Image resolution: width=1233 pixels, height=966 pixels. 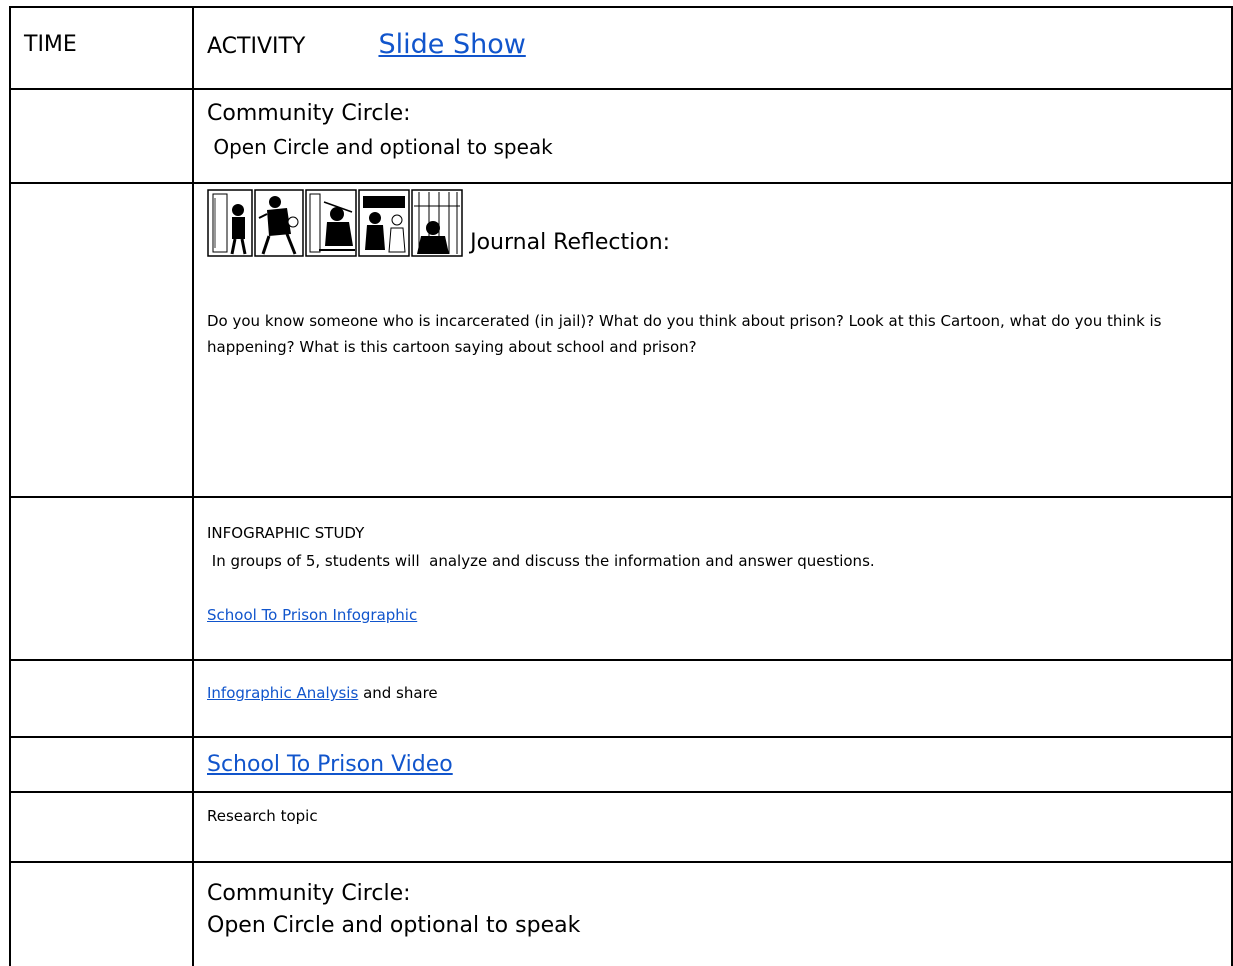 I want to click on school-to-prison-cartoon, so click(x=335, y=223).